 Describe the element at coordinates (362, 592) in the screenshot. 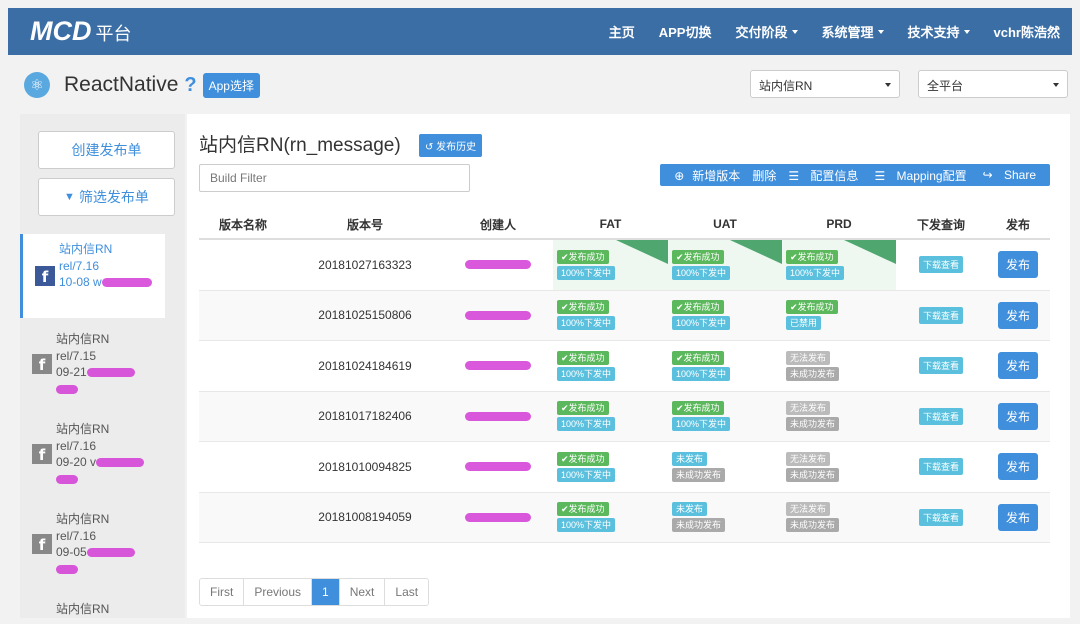

I see `pager-next: Next` at that location.